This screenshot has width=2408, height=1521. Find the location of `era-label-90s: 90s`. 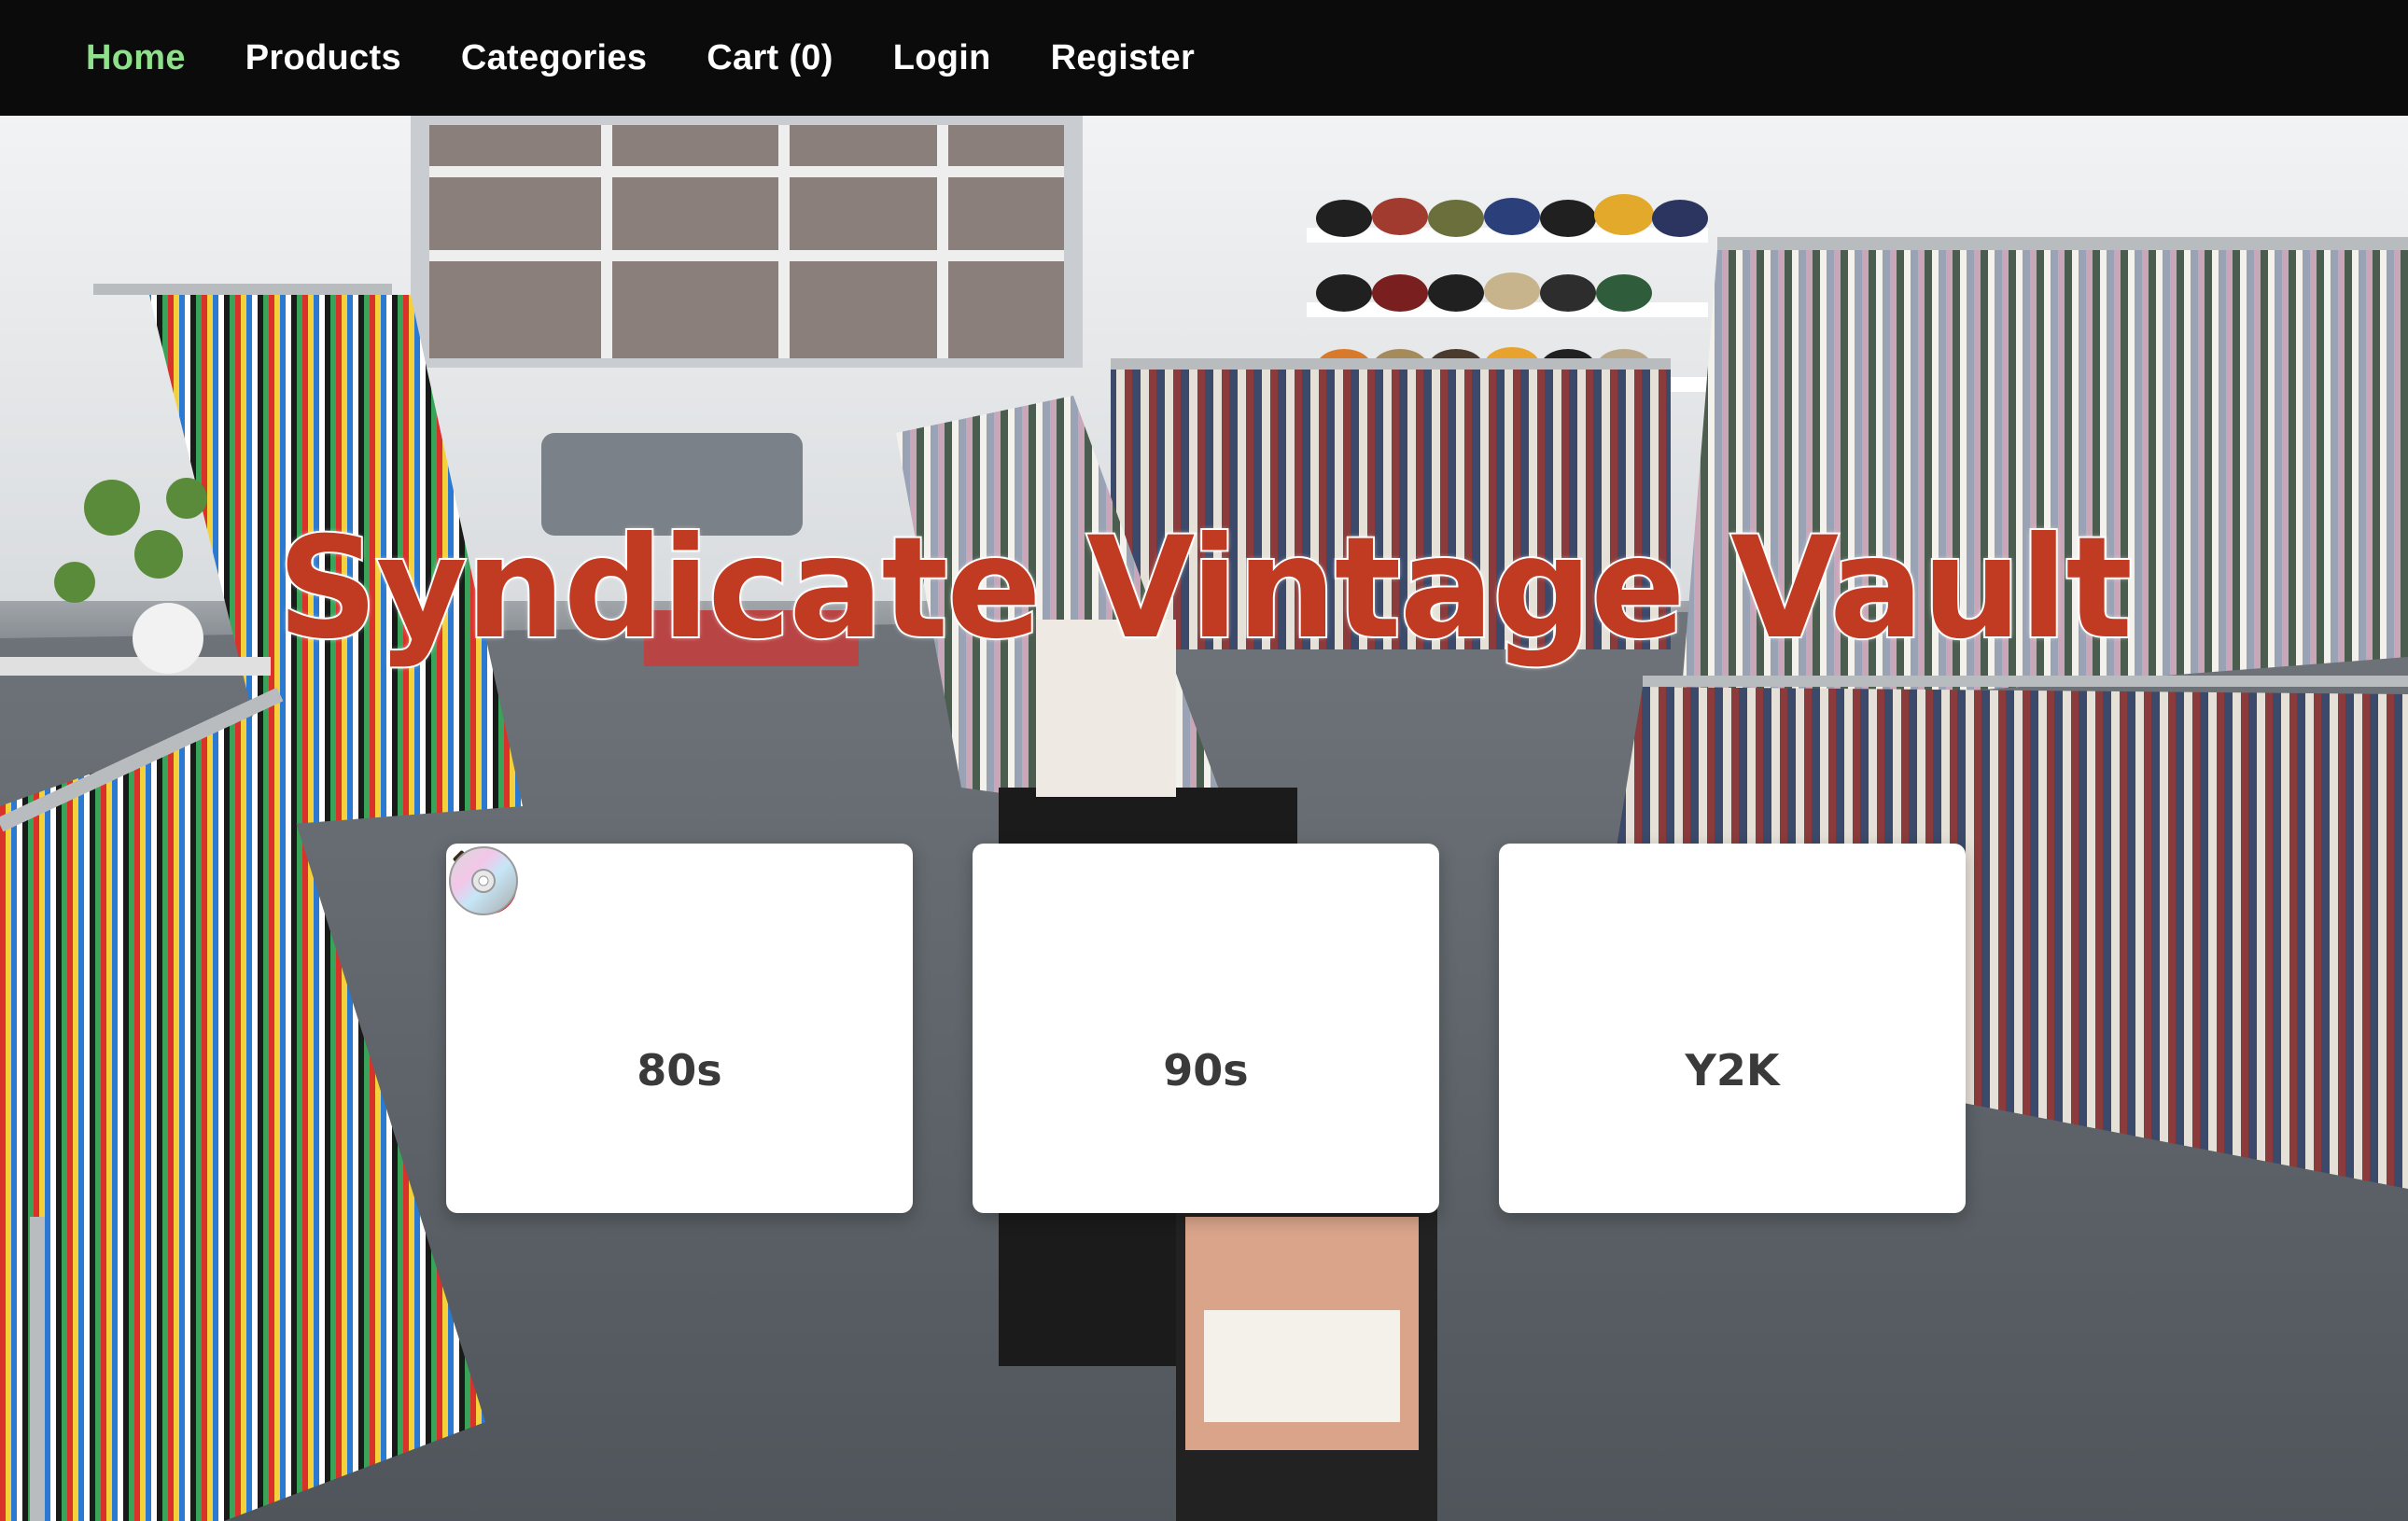

era-label-90s: 90s is located at coordinates (1206, 1070).